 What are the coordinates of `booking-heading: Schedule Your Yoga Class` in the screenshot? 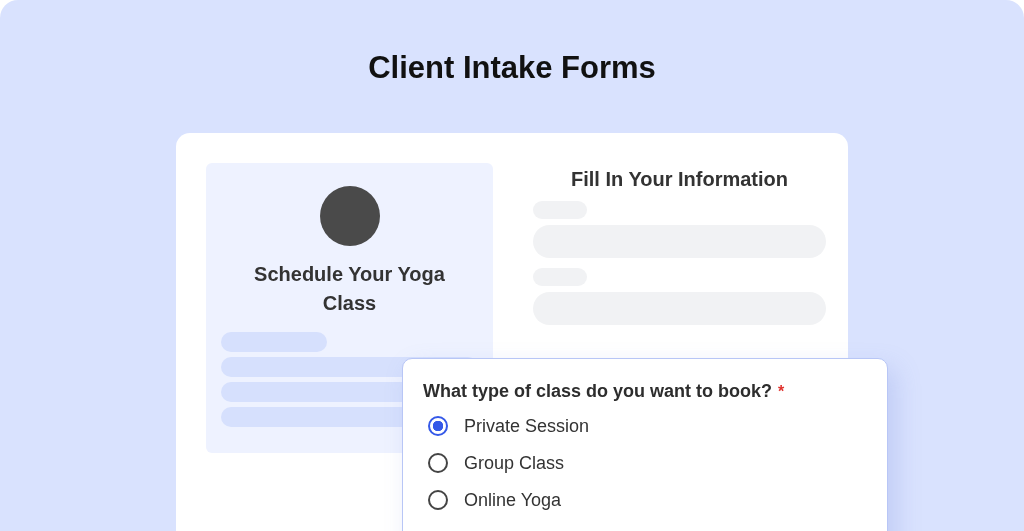 It's located at (349, 289).